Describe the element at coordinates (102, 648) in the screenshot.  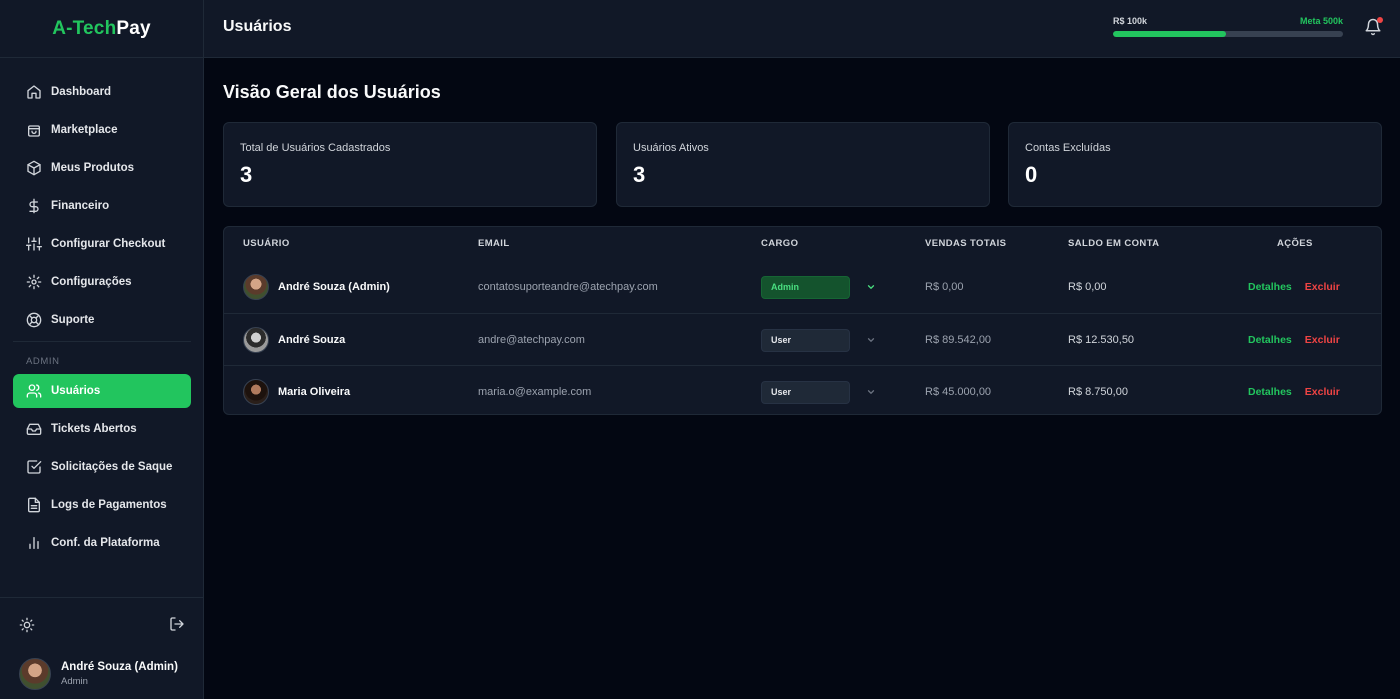
I see `sidebar-footer: André Souza (Admin) Admin` at that location.